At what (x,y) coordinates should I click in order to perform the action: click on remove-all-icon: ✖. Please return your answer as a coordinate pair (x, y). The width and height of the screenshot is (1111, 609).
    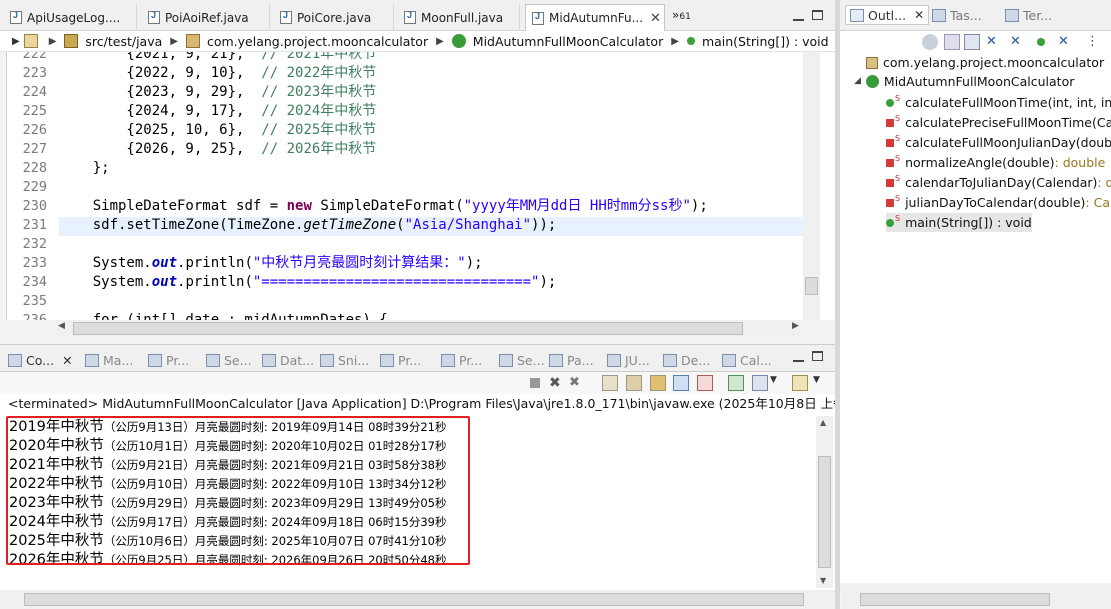
    Looking at the image, I should click on (577, 383).